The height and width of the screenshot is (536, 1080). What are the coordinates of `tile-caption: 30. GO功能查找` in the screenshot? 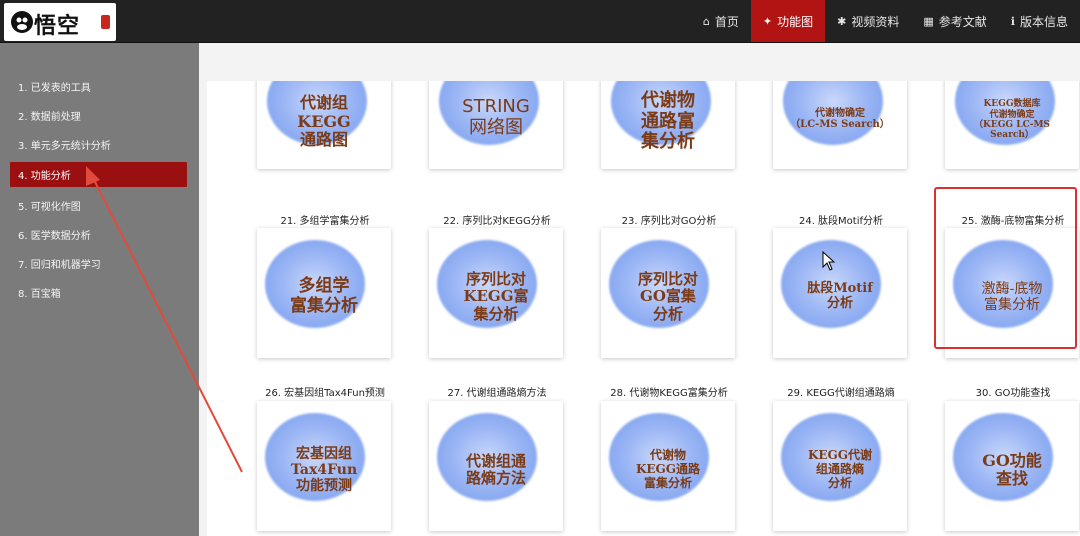 It's located at (1013, 393).